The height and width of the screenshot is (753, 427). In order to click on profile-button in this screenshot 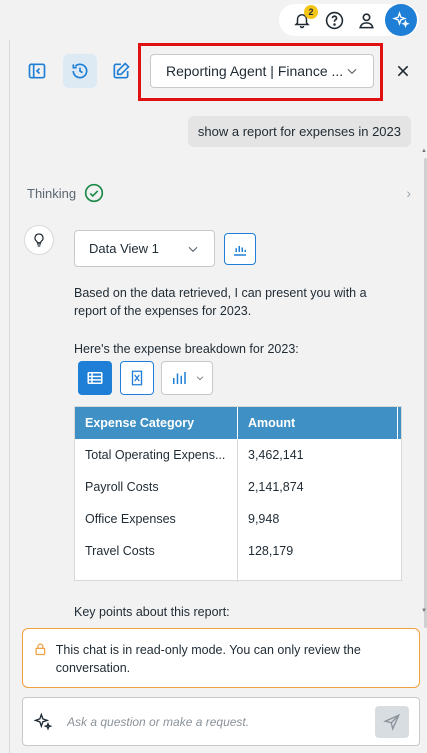, I will do `click(366, 20)`.